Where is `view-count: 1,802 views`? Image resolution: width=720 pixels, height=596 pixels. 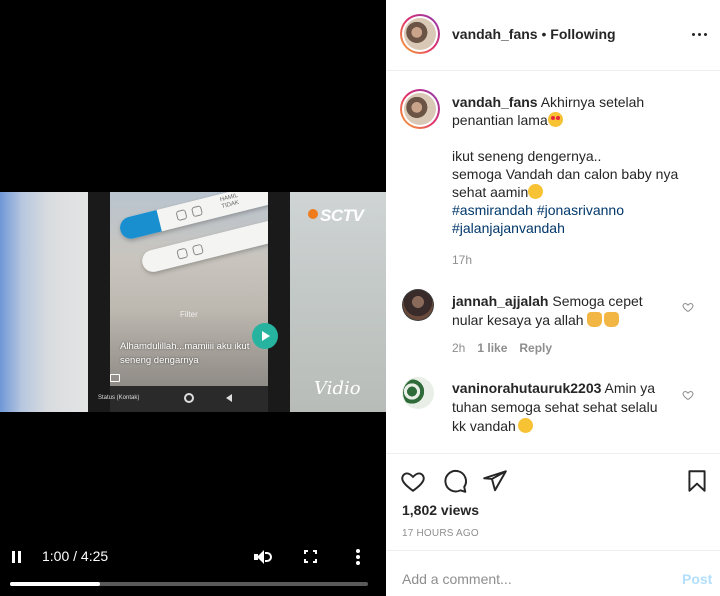
view-count: 1,802 views is located at coordinates (440, 510).